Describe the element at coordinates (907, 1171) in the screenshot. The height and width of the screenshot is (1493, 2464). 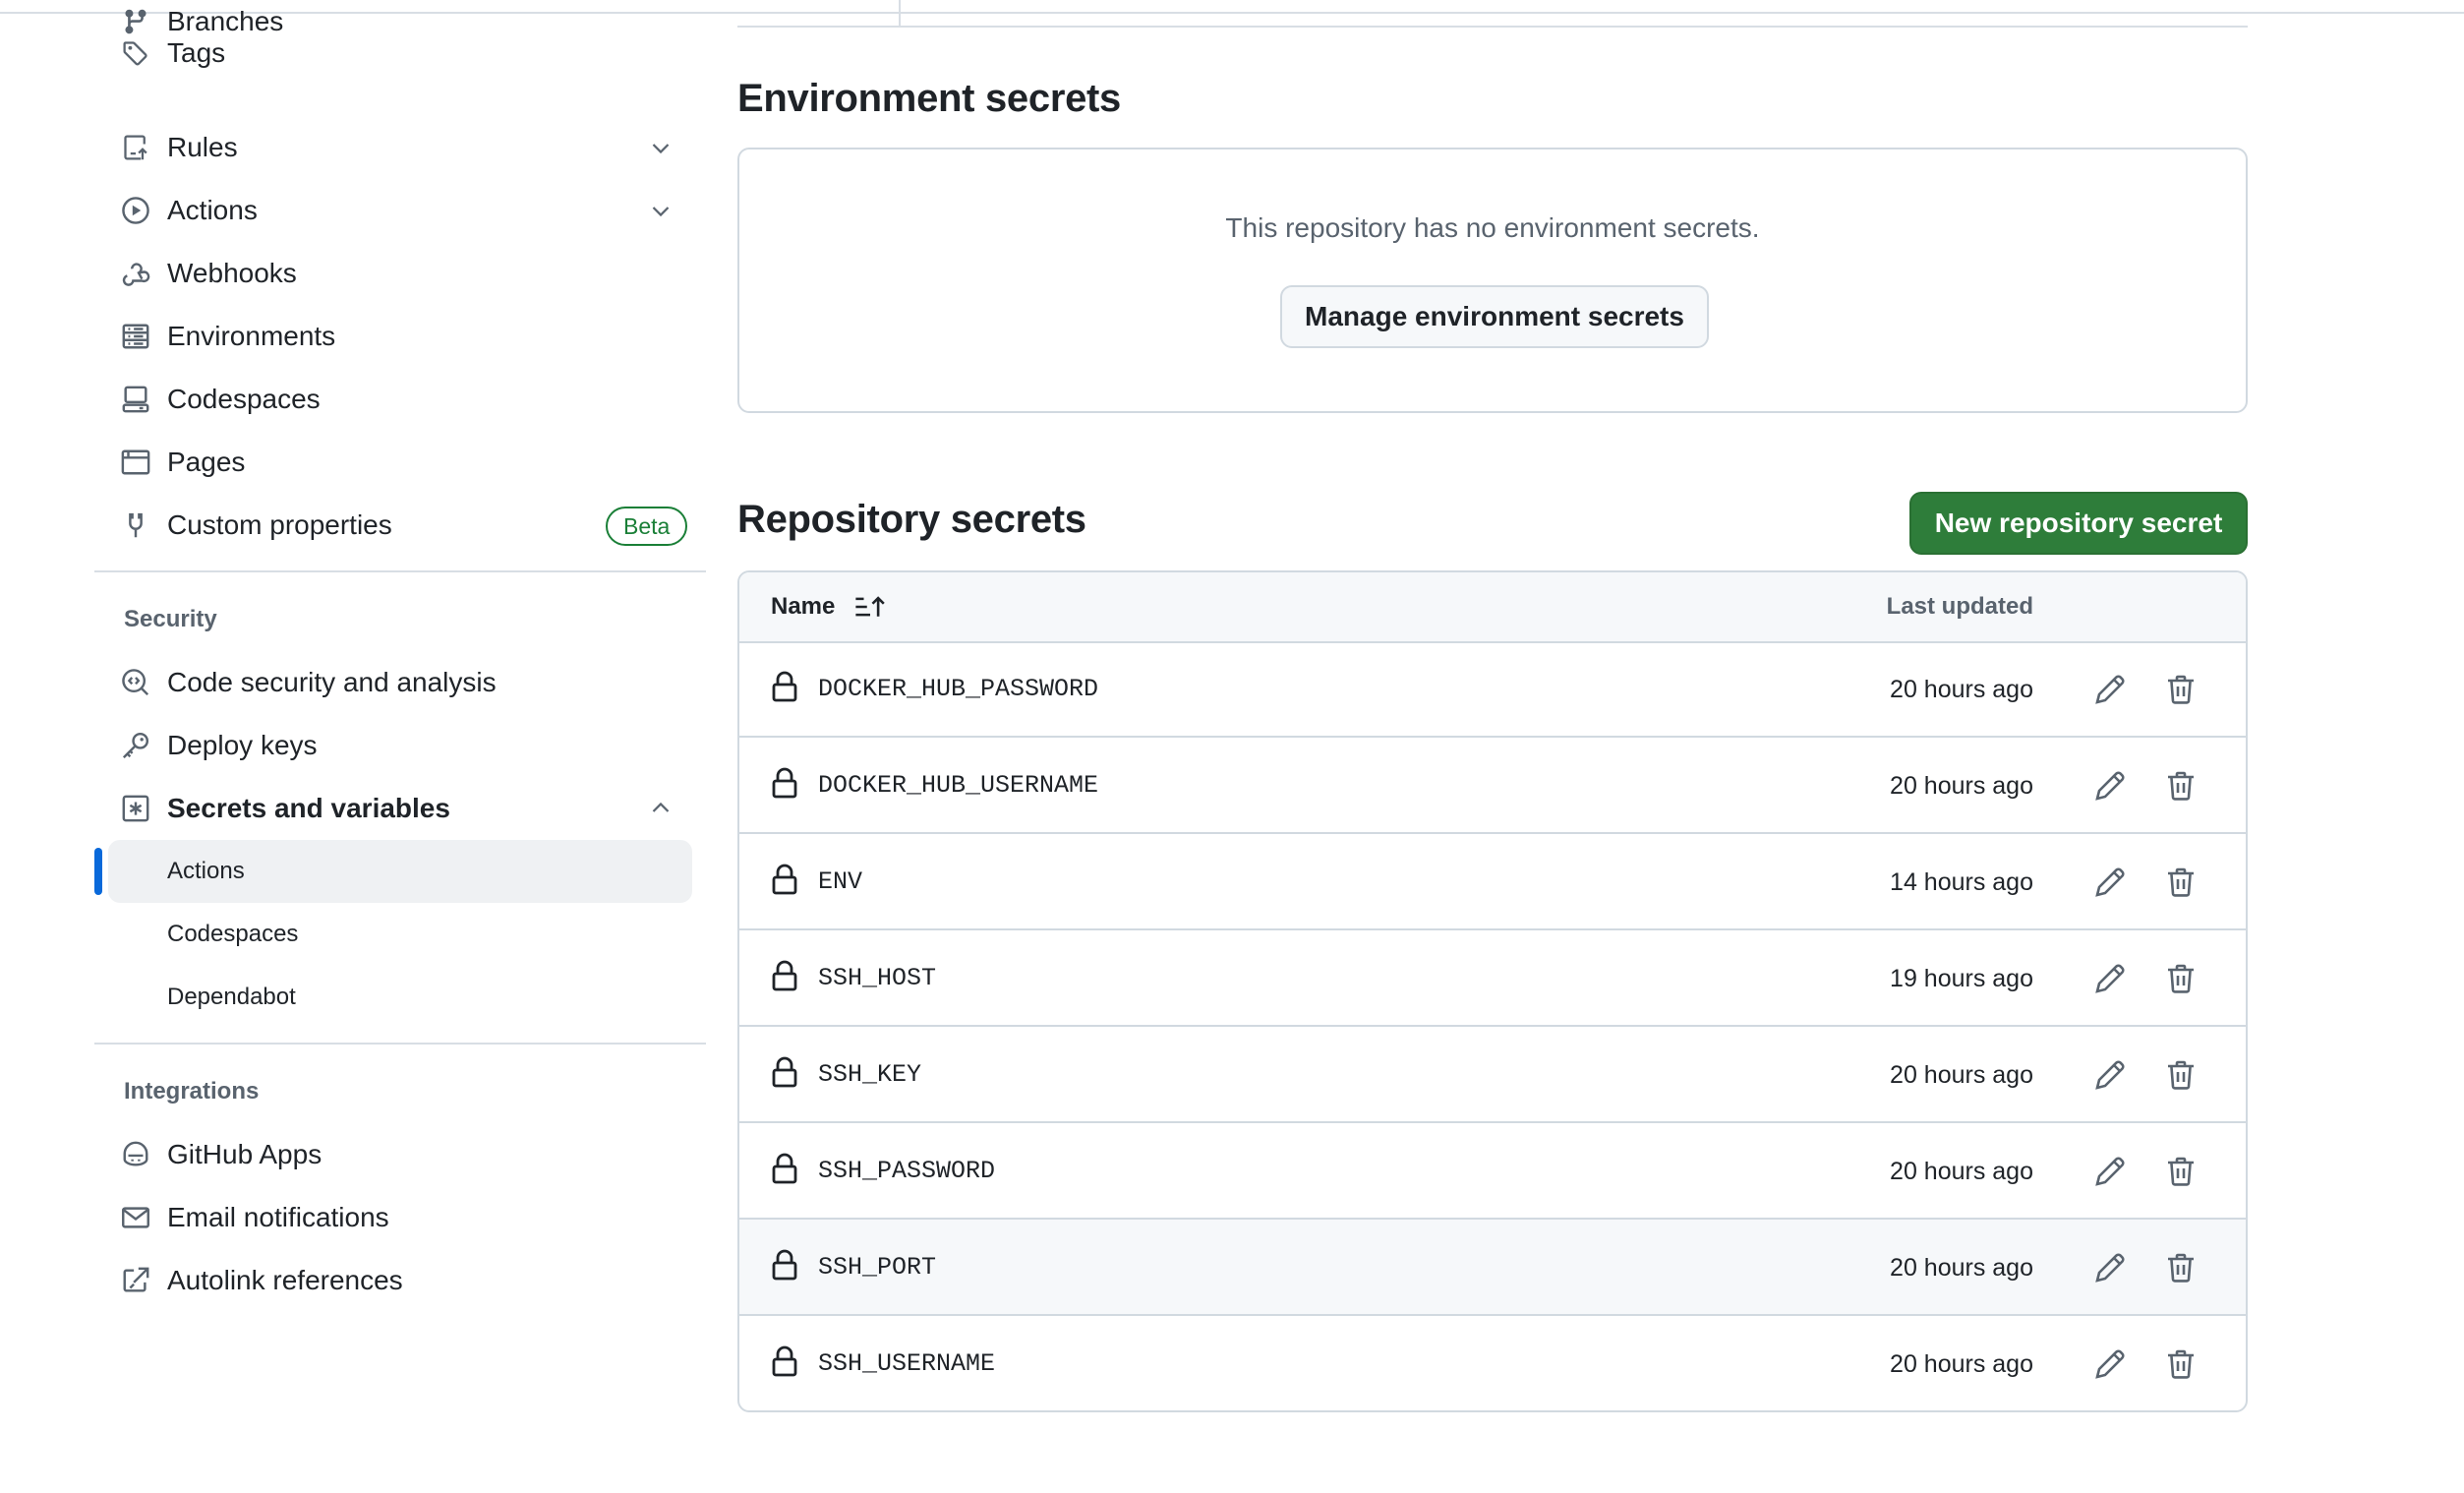
I see `secret-name: SSH_PASSWORD` at that location.